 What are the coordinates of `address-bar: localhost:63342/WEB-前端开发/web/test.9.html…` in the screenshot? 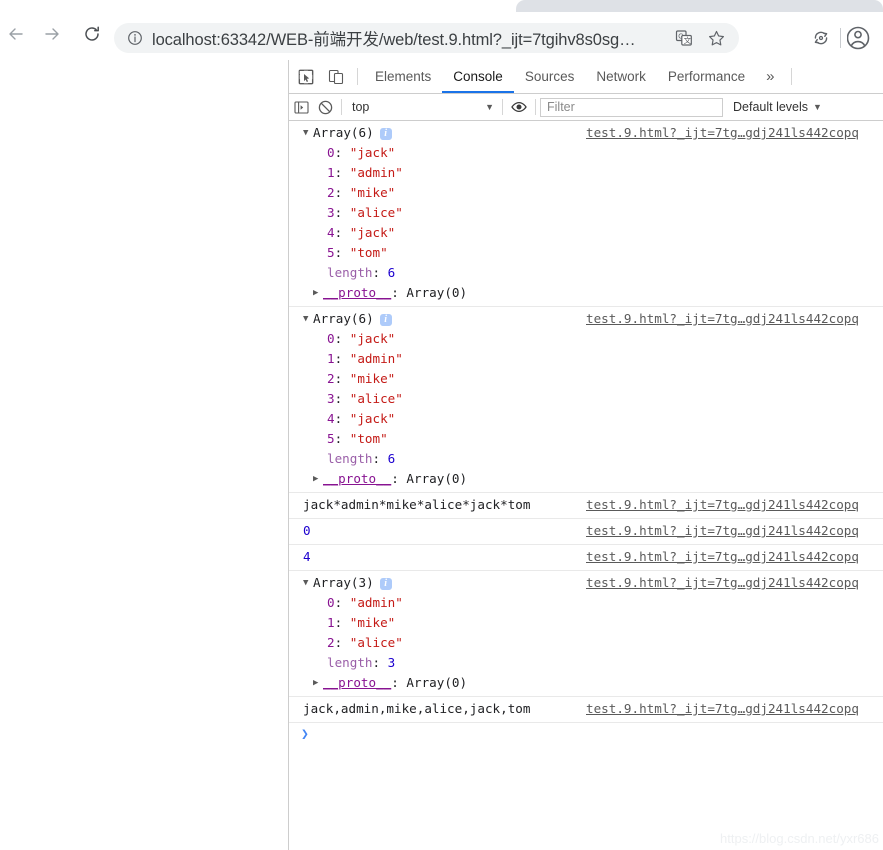 It's located at (426, 38).